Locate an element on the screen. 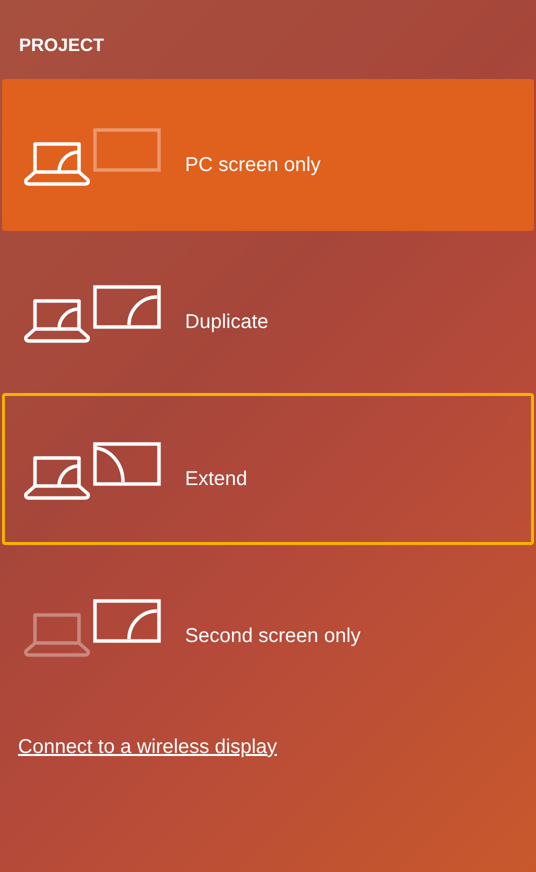 The width and height of the screenshot is (536, 872). wireless-display-link: Connect to a wireless display is located at coordinates (148, 747).